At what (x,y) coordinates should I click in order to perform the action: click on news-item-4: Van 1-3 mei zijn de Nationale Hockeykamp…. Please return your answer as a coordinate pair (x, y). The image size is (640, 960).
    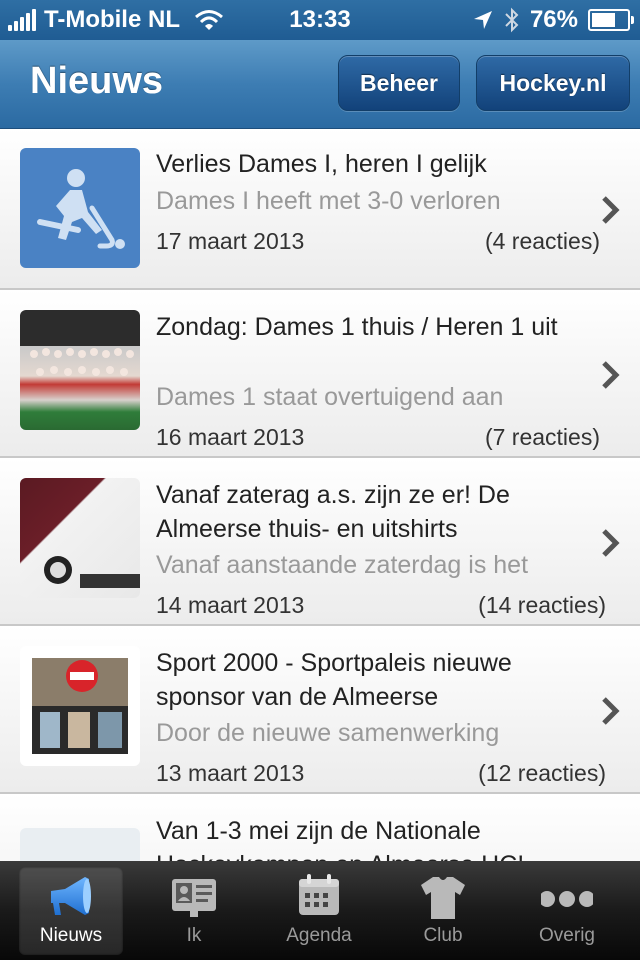
    Looking at the image, I should click on (320, 827).